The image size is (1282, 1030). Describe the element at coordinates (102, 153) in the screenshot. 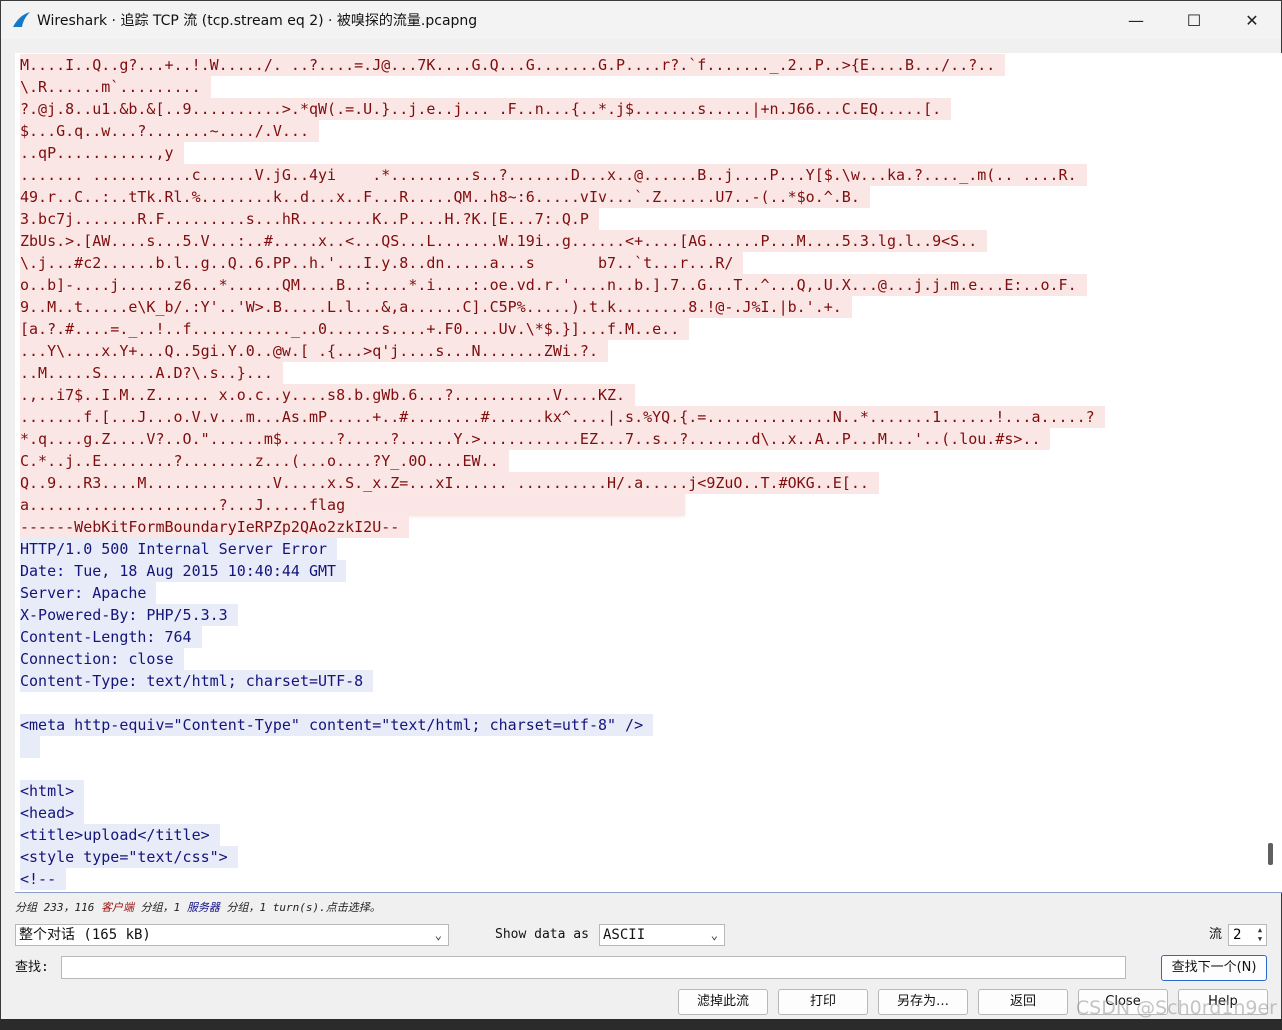

I see `stream-line-text: ..qP...........,y` at that location.